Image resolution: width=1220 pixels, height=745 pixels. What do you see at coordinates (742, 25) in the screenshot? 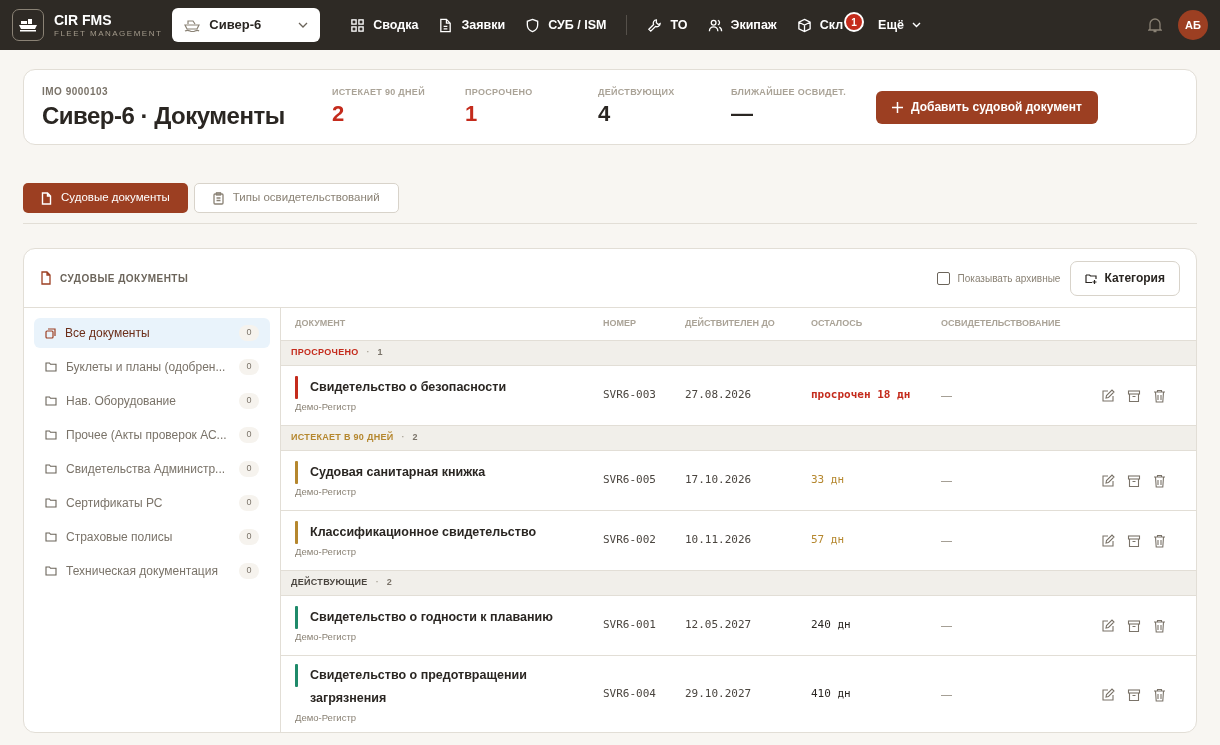
I see `nav-link: Экипаж` at bounding box center [742, 25].